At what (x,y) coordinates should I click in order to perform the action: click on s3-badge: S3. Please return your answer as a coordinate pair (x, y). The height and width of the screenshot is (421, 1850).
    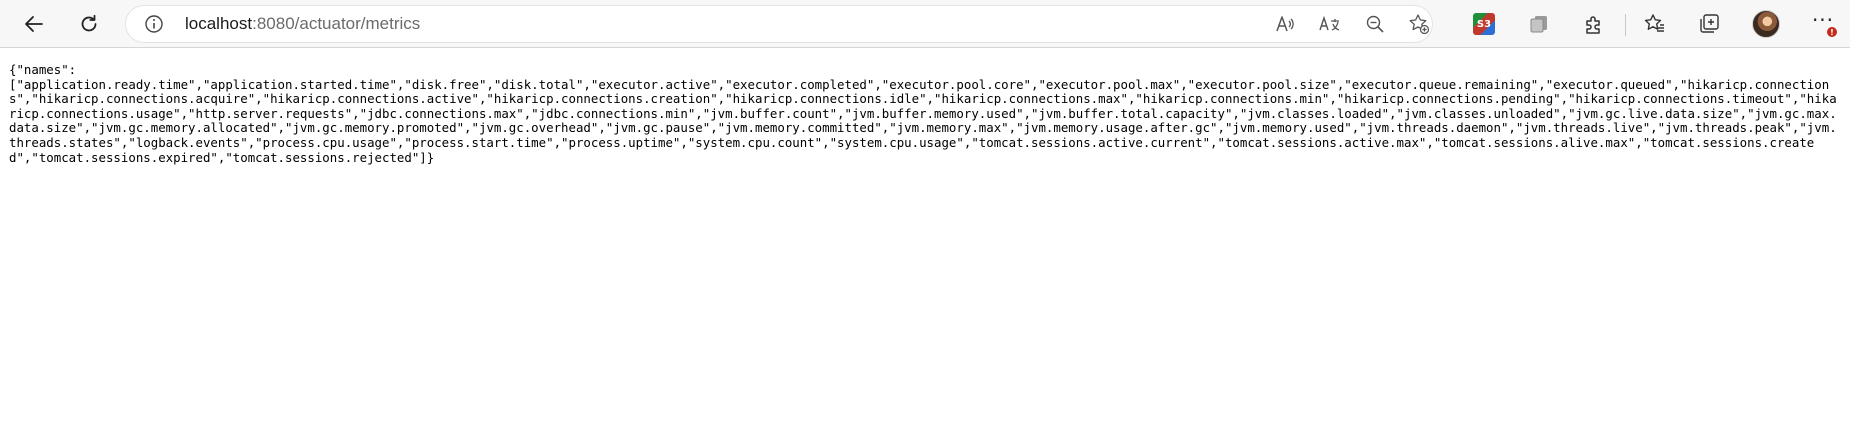
    Looking at the image, I should click on (1484, 24).